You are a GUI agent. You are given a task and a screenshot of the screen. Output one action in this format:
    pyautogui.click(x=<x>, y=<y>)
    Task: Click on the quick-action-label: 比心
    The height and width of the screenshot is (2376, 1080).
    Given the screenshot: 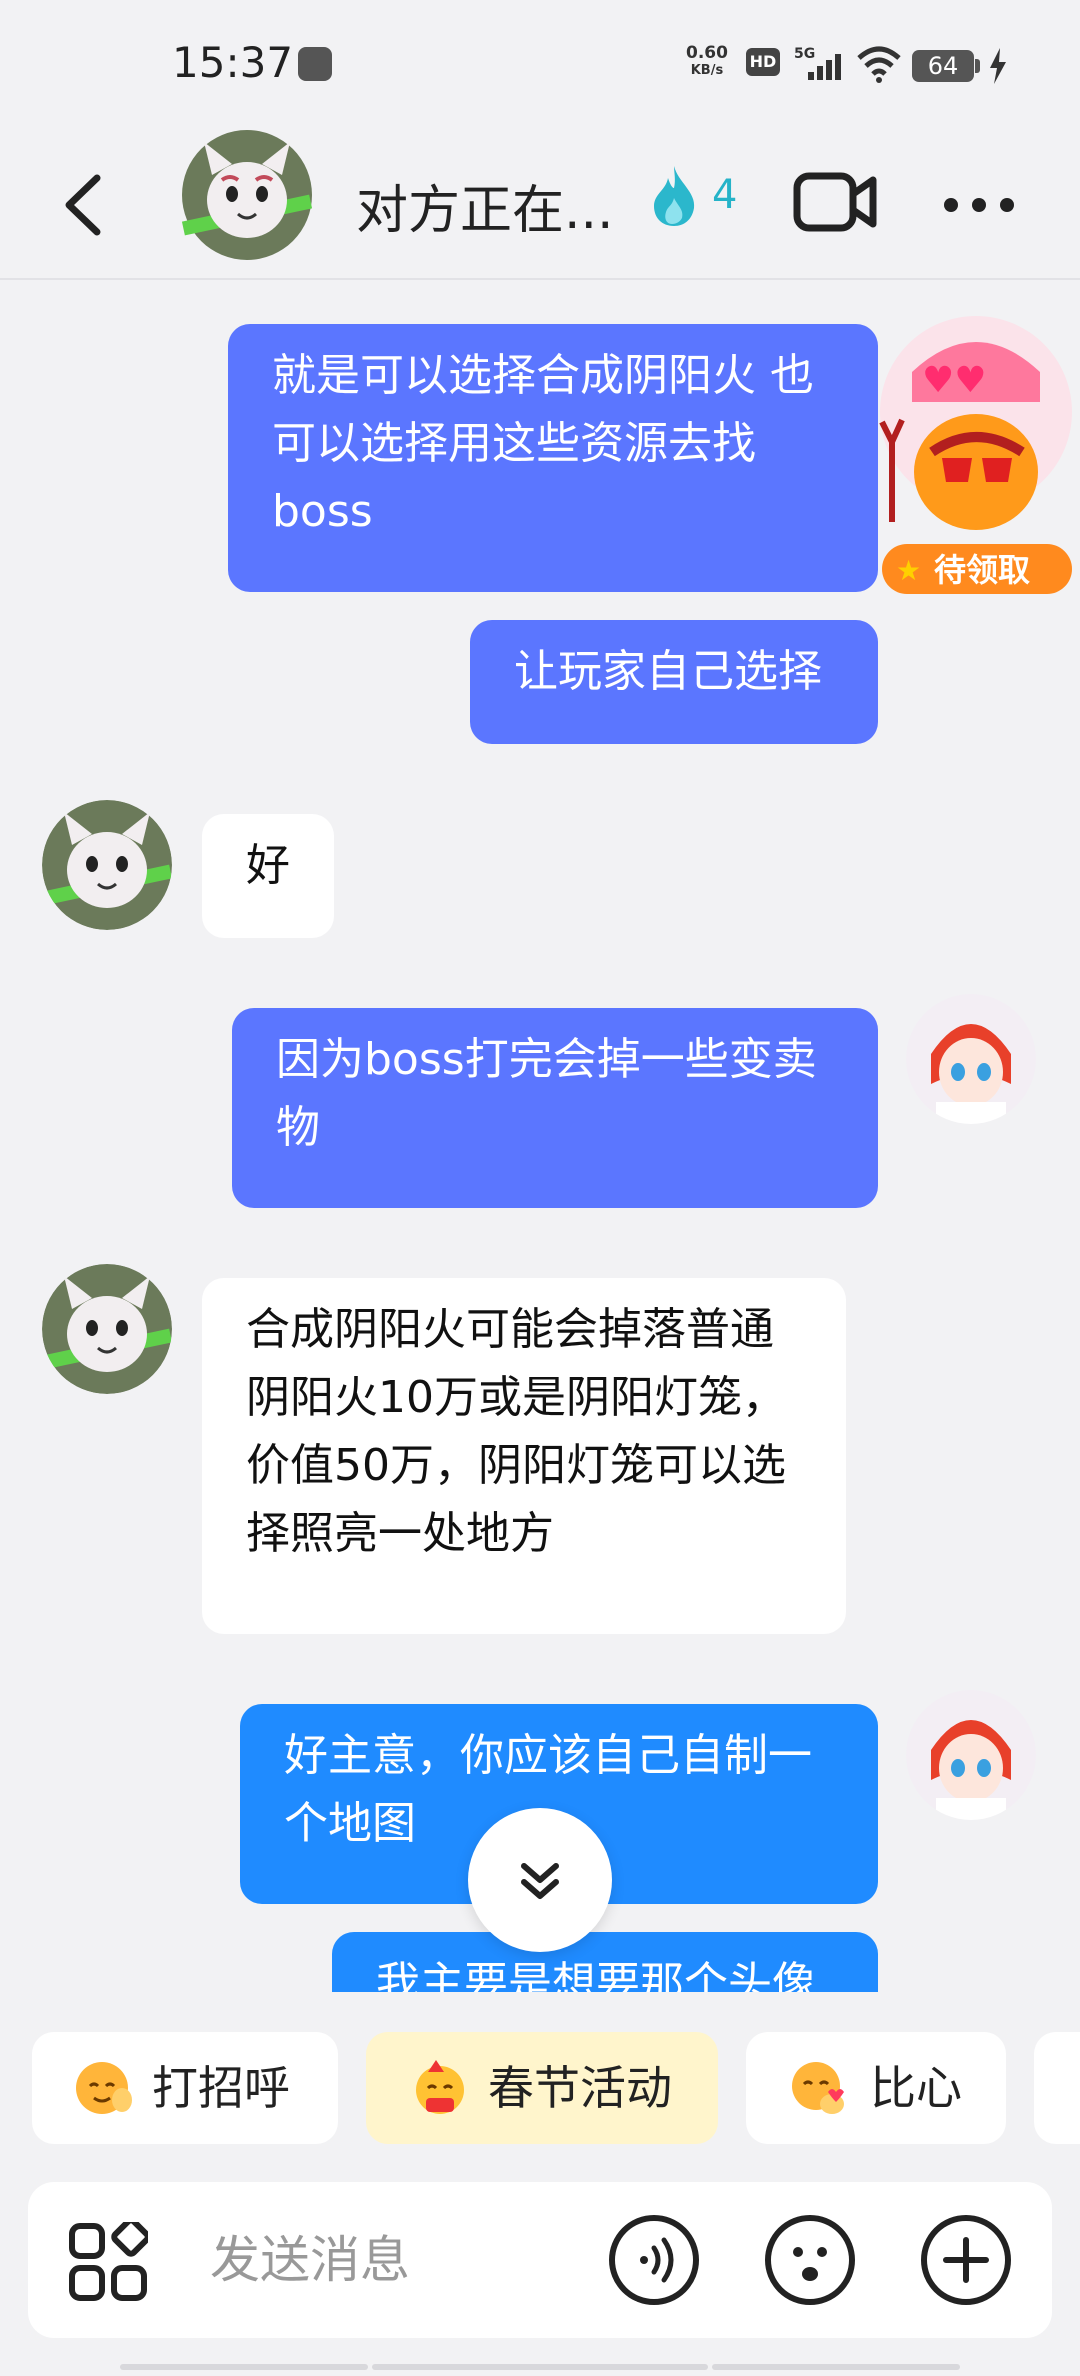 What is the action you would take?
    pyautogui.click(x=916, y=2088)
    